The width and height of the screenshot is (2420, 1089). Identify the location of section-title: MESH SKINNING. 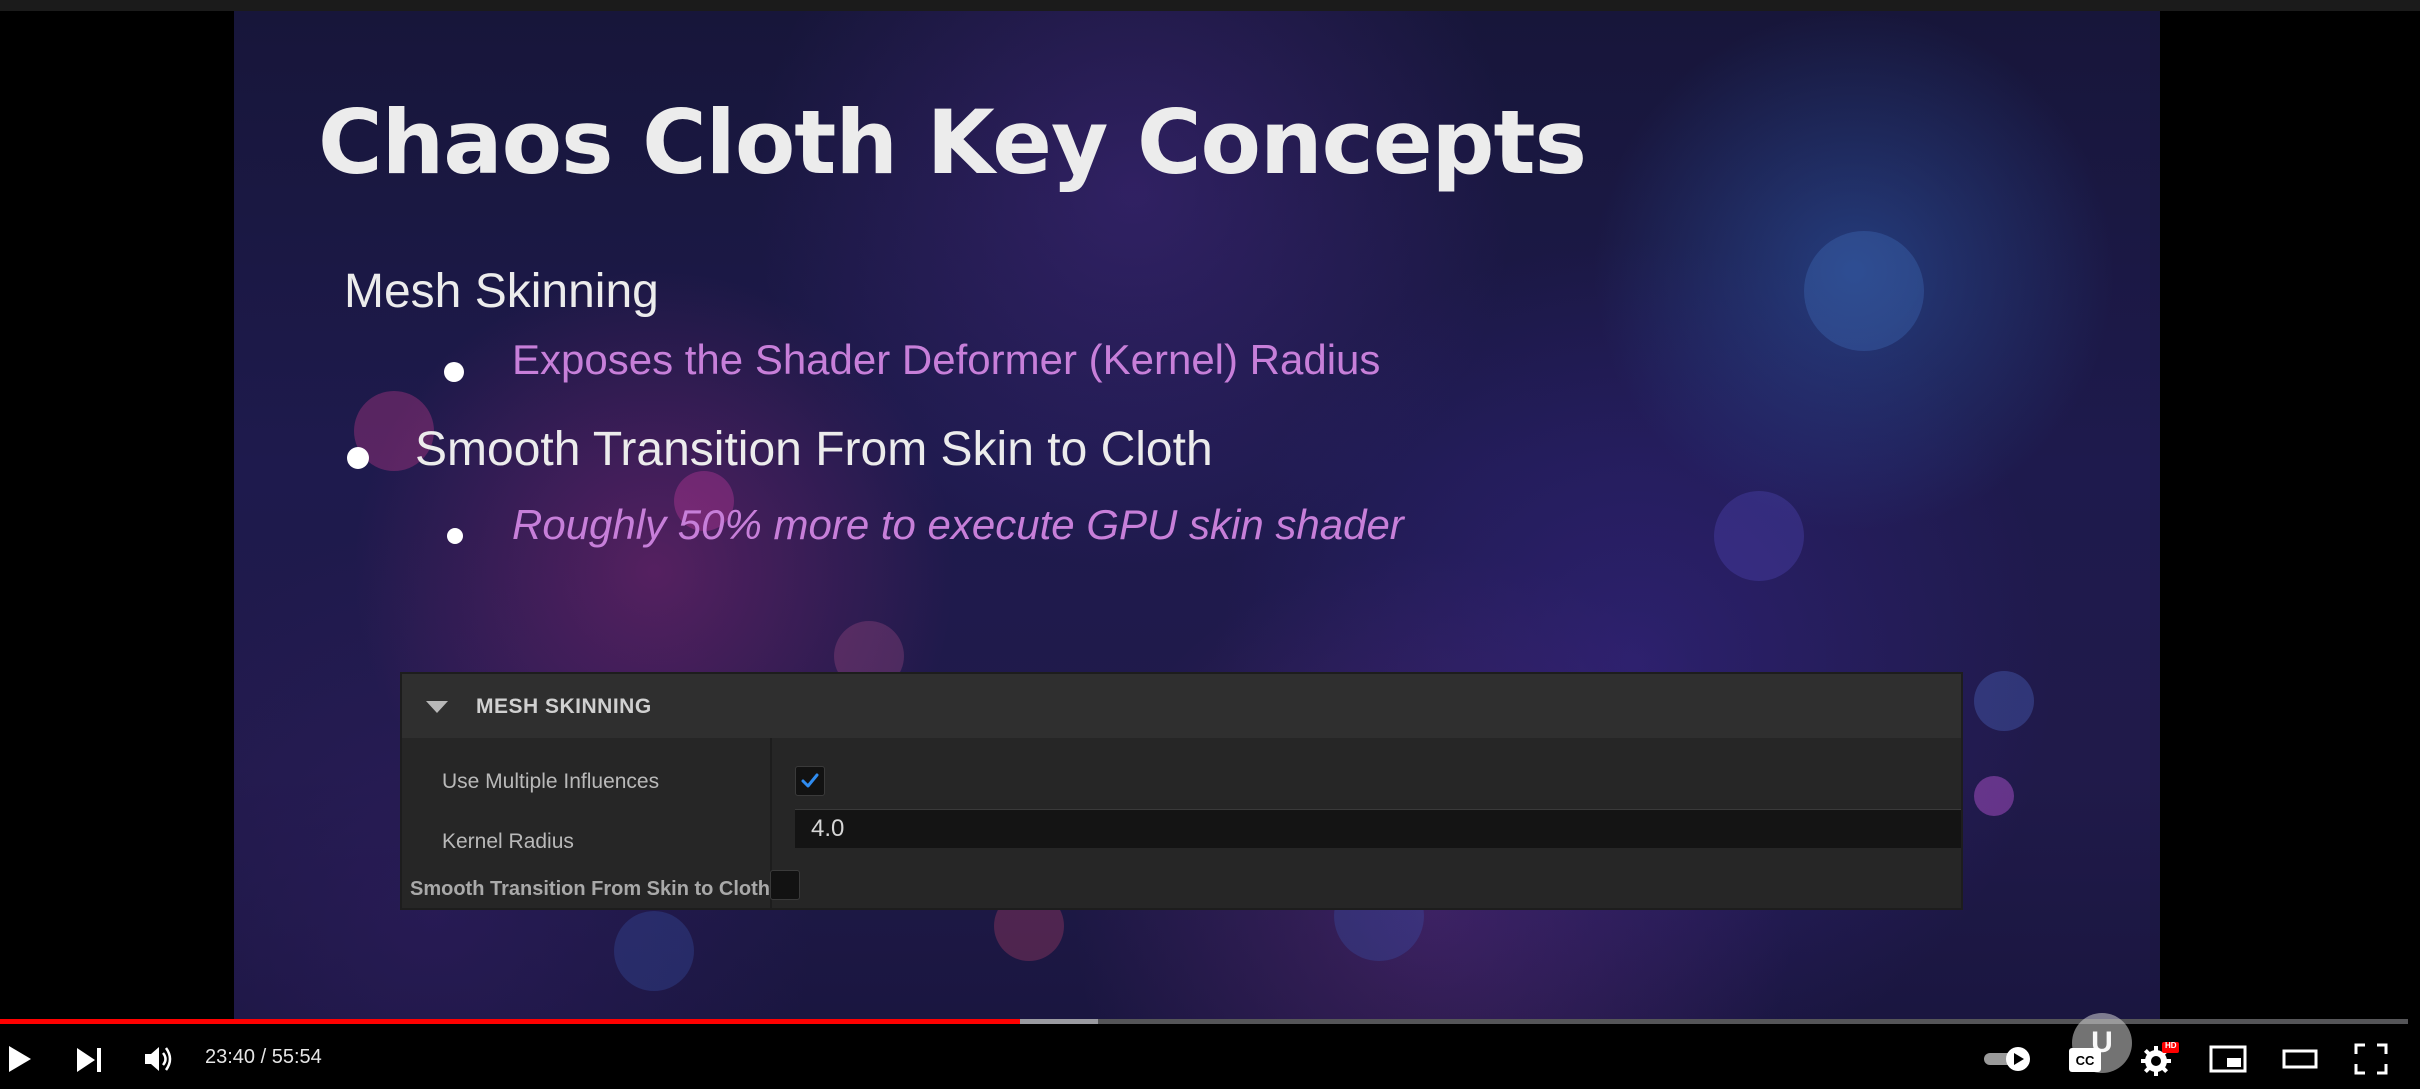
(564, 706).